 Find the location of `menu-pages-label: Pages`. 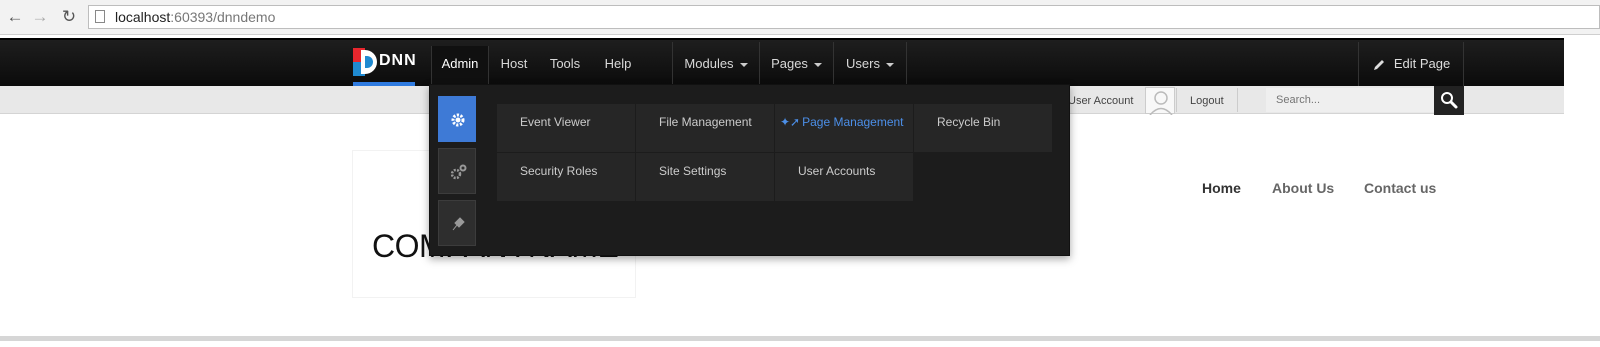

menu-pages-label: Pages is located at coordinates (789, 63).